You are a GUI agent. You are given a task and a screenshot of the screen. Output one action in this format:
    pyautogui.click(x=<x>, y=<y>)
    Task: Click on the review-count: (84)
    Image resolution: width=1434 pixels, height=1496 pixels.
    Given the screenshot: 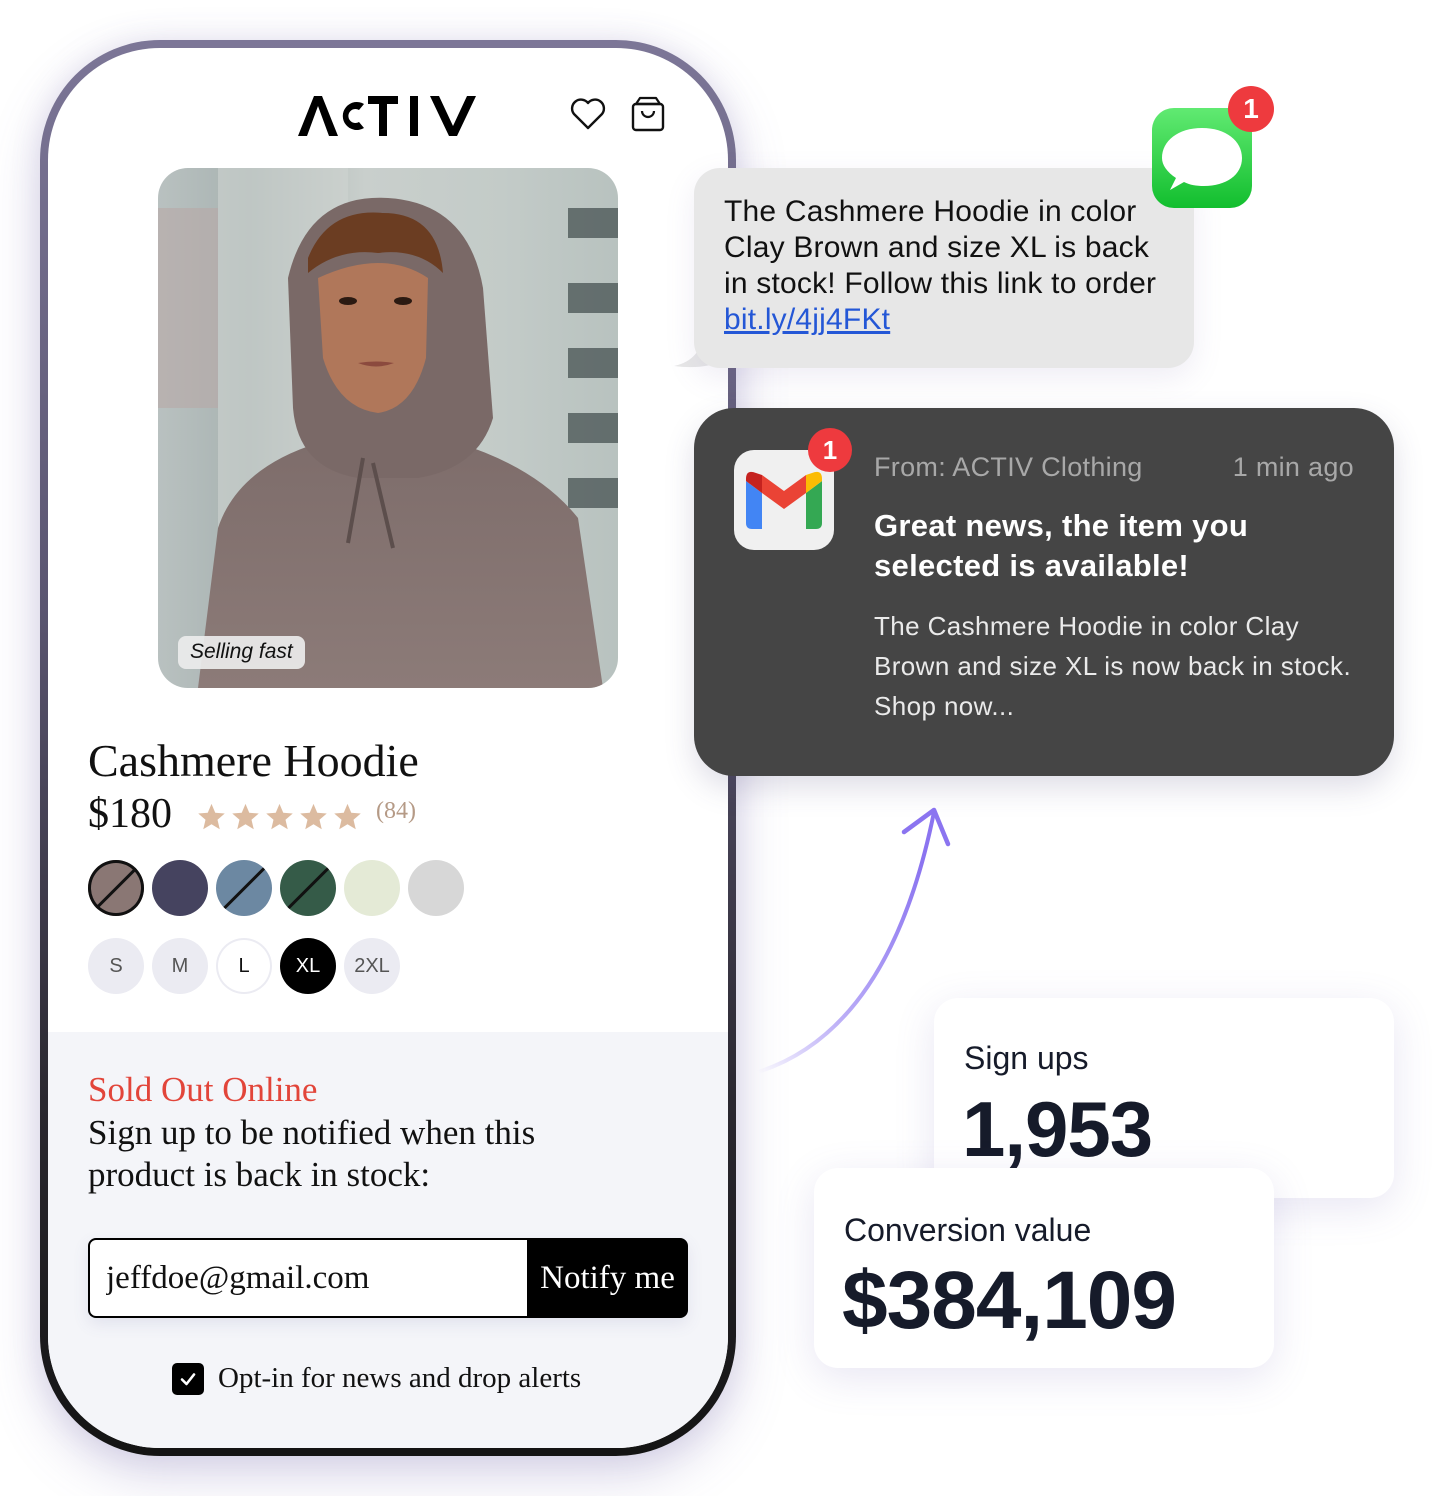 What is the action you would take?
    pyautogui.click(x=396, y=811)
    